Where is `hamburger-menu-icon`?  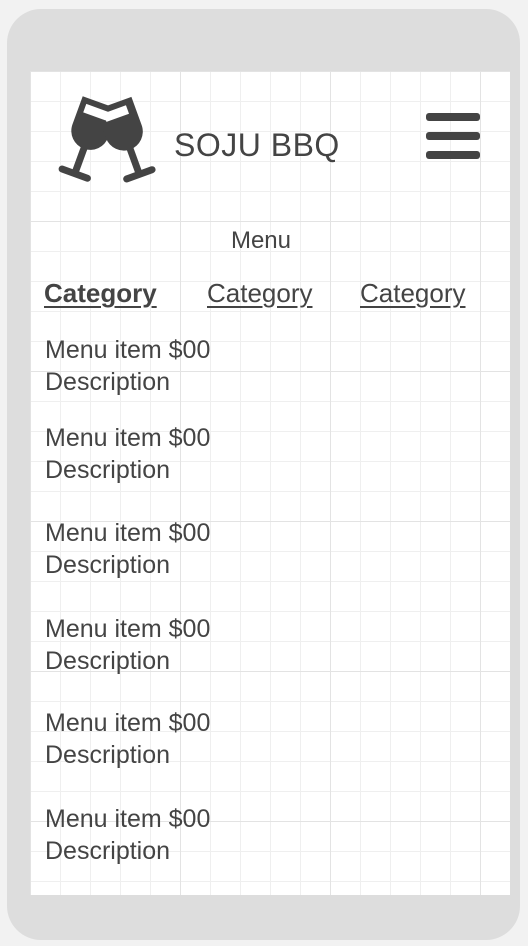
hamburger-menu-icon is located at coordinates (453, 136).